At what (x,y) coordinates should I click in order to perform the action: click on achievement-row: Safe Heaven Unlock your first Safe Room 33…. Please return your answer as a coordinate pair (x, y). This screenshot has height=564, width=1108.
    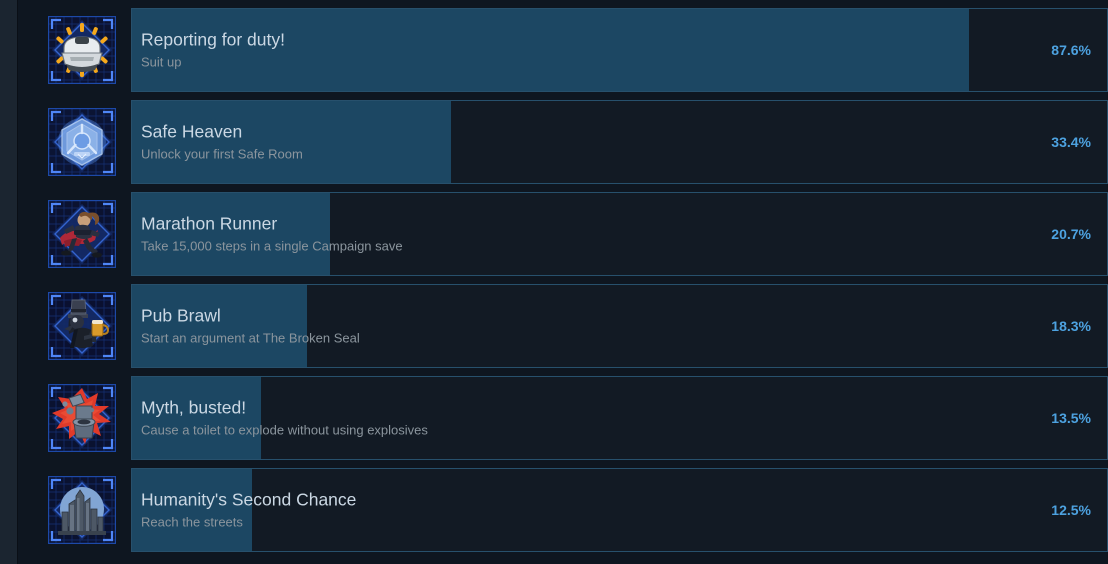
    Looking at the image, I should click on (563, 142).